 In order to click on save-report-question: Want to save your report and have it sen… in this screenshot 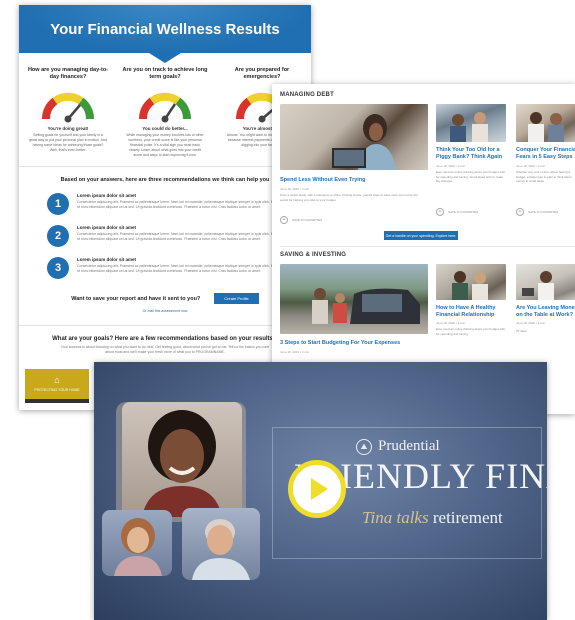, I will do `click(136, 298)`.